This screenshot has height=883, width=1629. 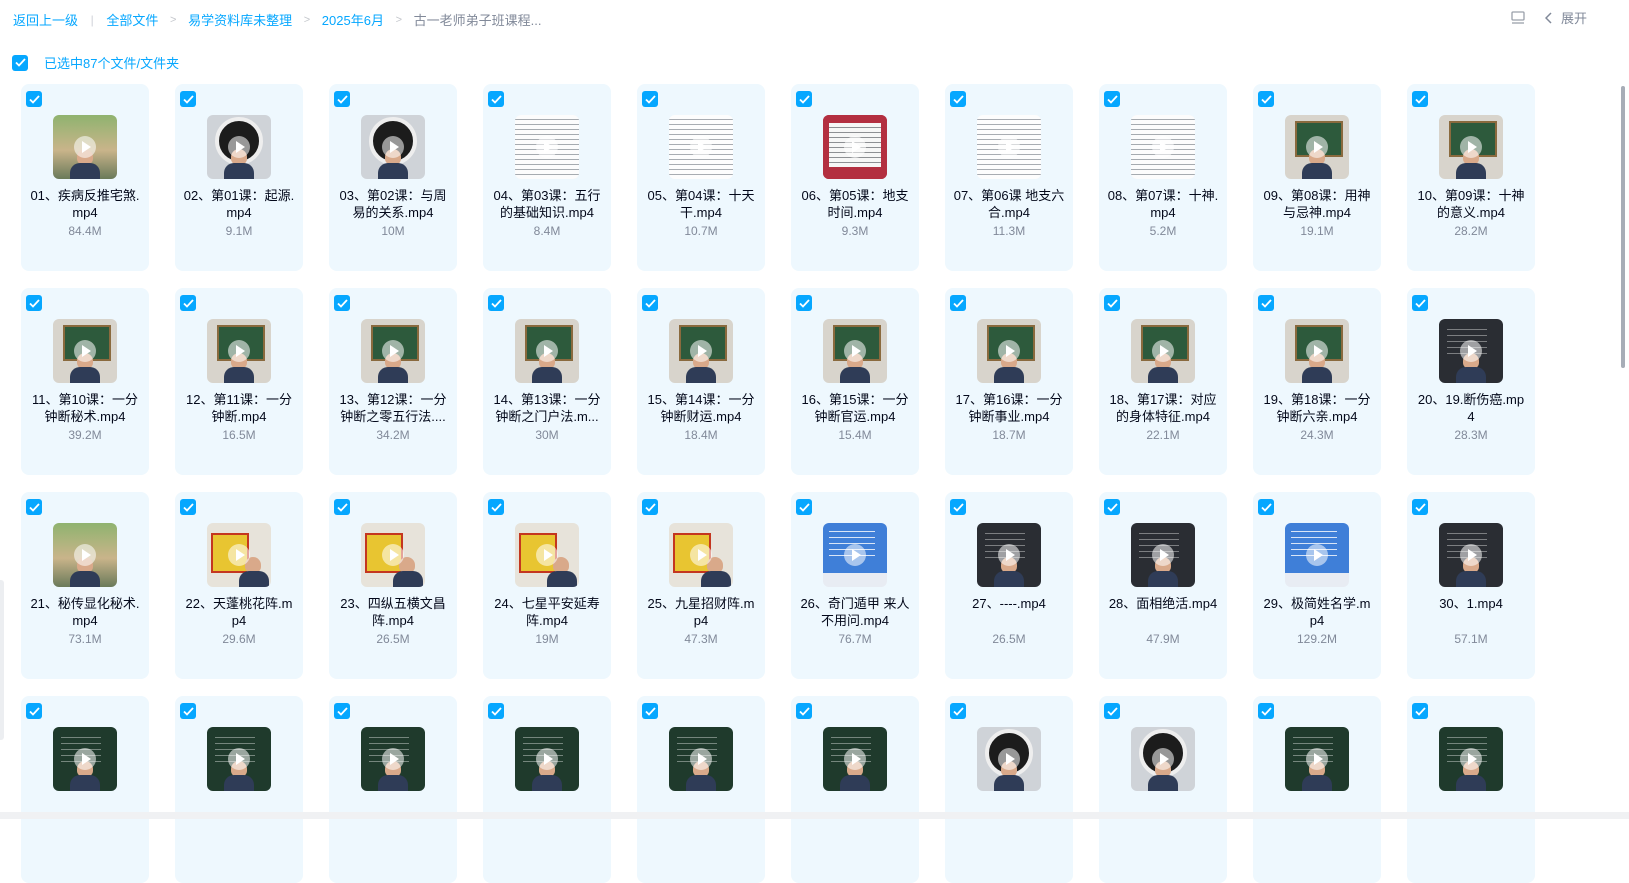 What do you see at coordinates (45, 19) in the screenshot?
I see `back-link: 返回上一级` at bounding box center [45, 19].